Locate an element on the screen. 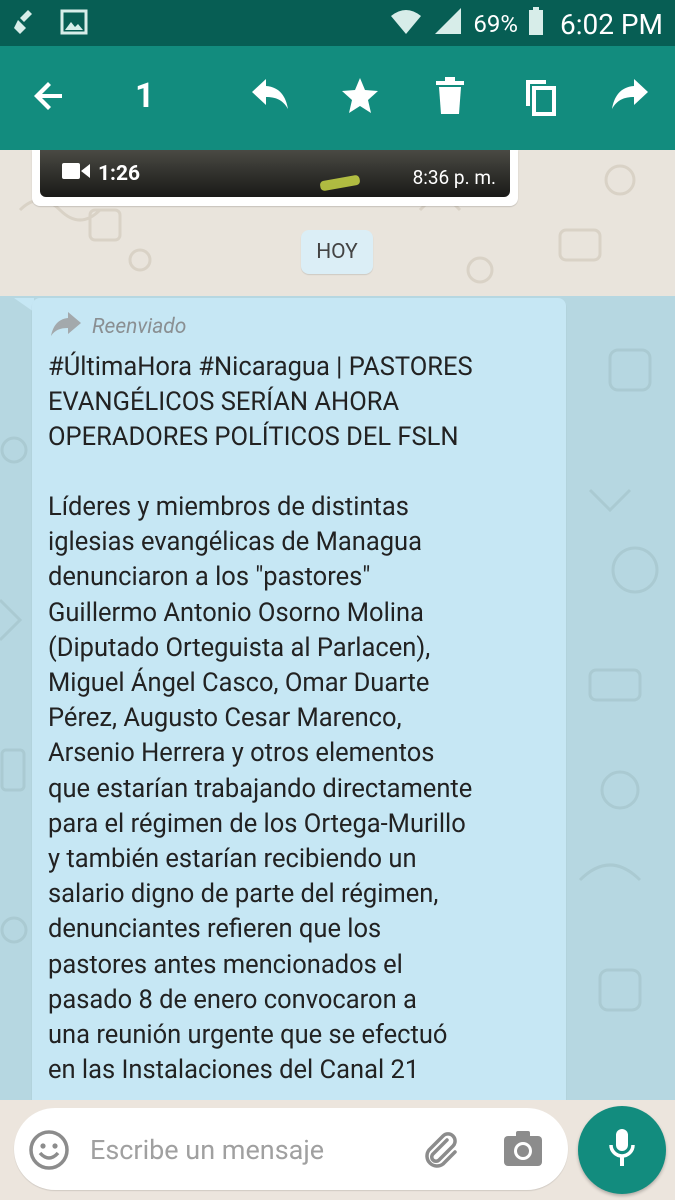 This screenshot has height=1200, width=675. attach-icon is located at coordinates (440, 1151).